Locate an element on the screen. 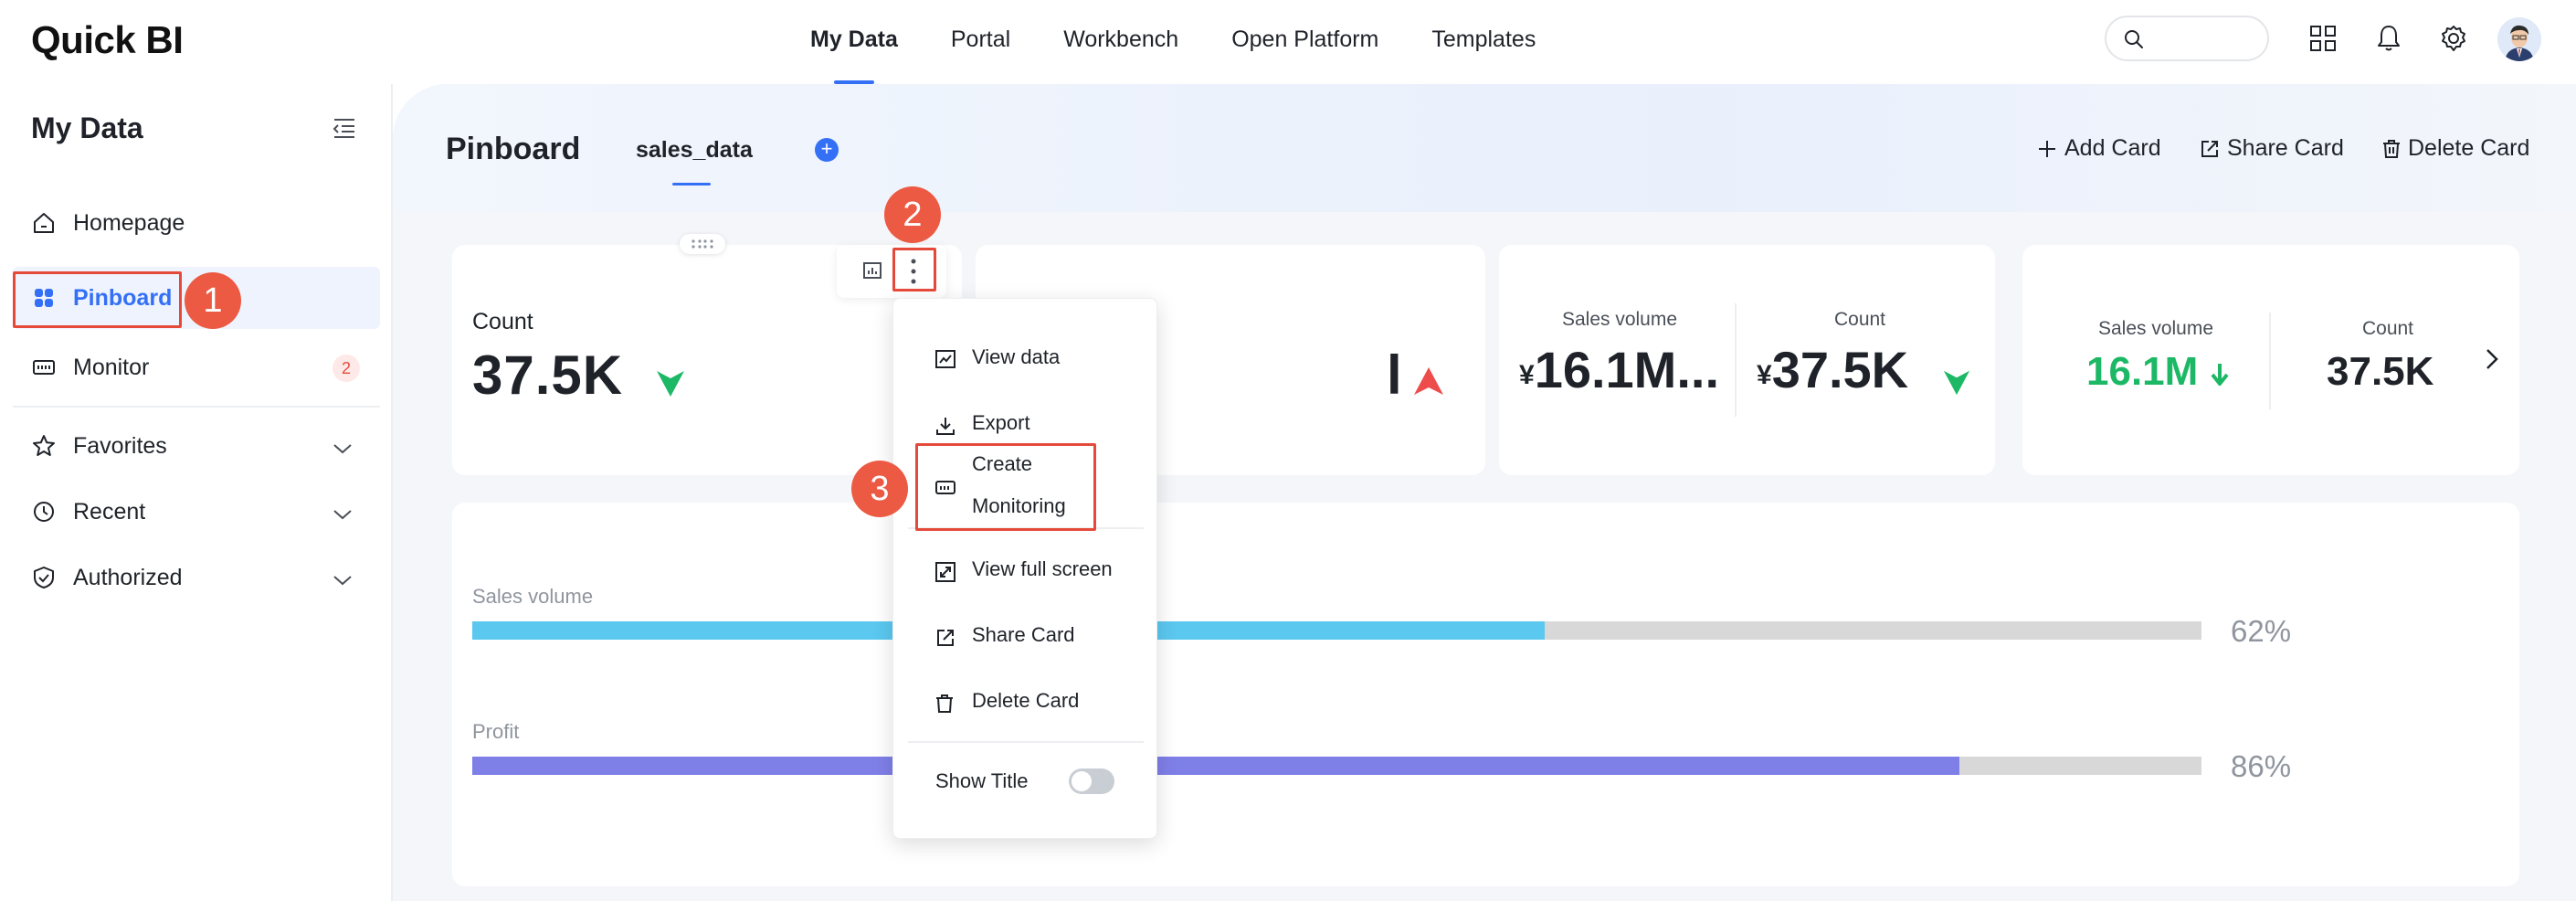 The width and height of the screenshot is (2576, 901). drag-handle is located at coordinates (702, 244).